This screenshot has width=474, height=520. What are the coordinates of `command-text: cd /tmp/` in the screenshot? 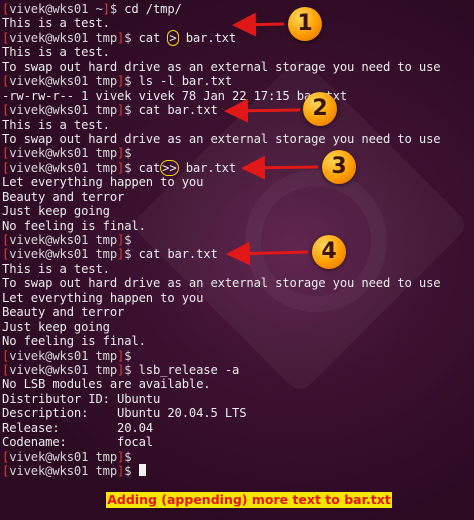 It's located at (153, 9).